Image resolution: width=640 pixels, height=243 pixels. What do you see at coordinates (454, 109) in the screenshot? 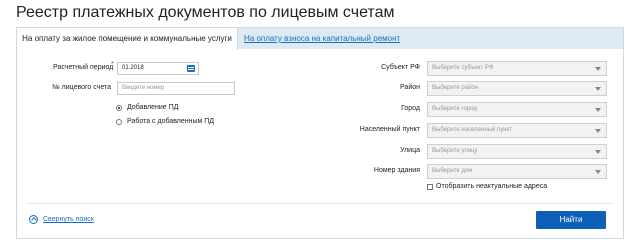
I see `city-placeholder: Выберите город` at bounding box center [454, 109].